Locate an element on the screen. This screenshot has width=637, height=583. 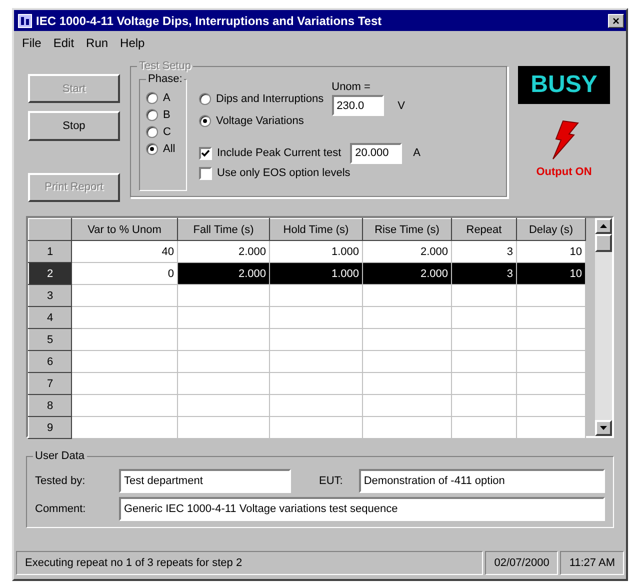
window-title: IEC 1000-4-11 Voltage Dips, Interruptions and Variations Test is located at coordinates (209, 21).